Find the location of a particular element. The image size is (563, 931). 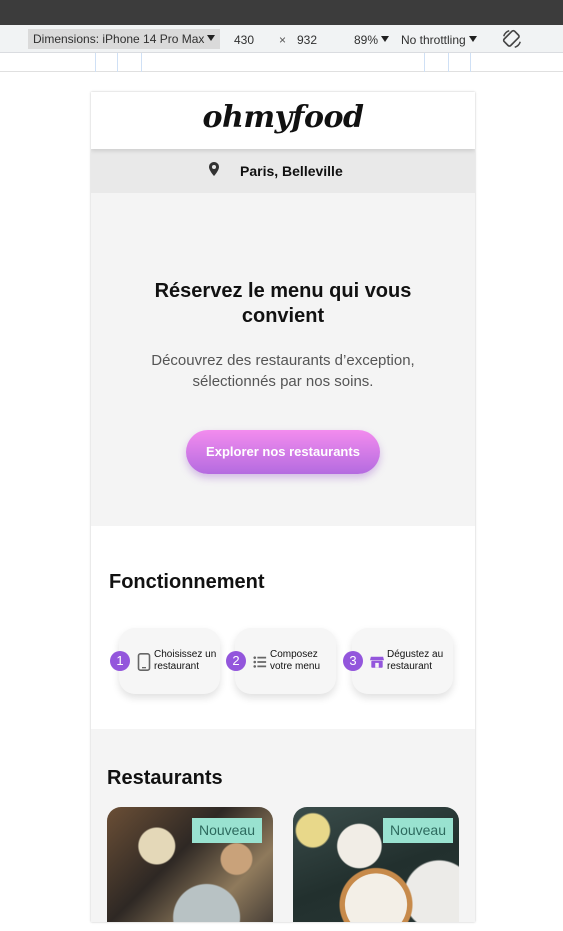

map-pin-icon is located at coordinates (214, 169).